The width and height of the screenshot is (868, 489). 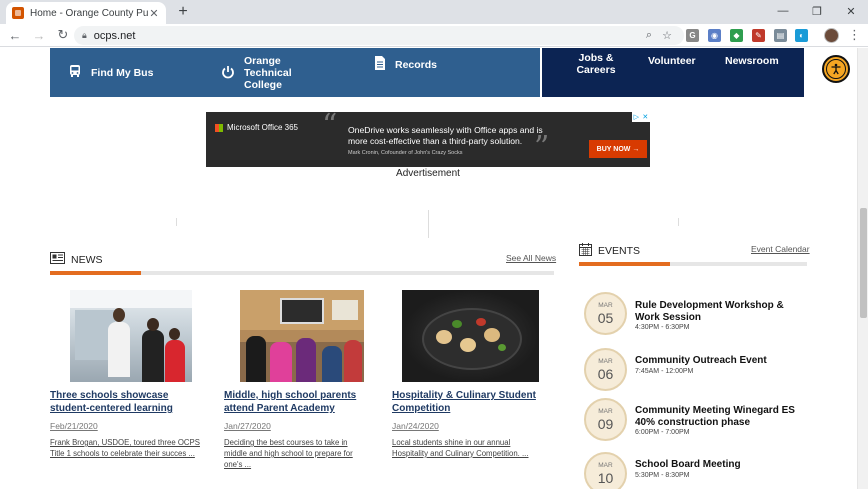 I want to click on reload-icon: ↻, so click(x=63, y=35).